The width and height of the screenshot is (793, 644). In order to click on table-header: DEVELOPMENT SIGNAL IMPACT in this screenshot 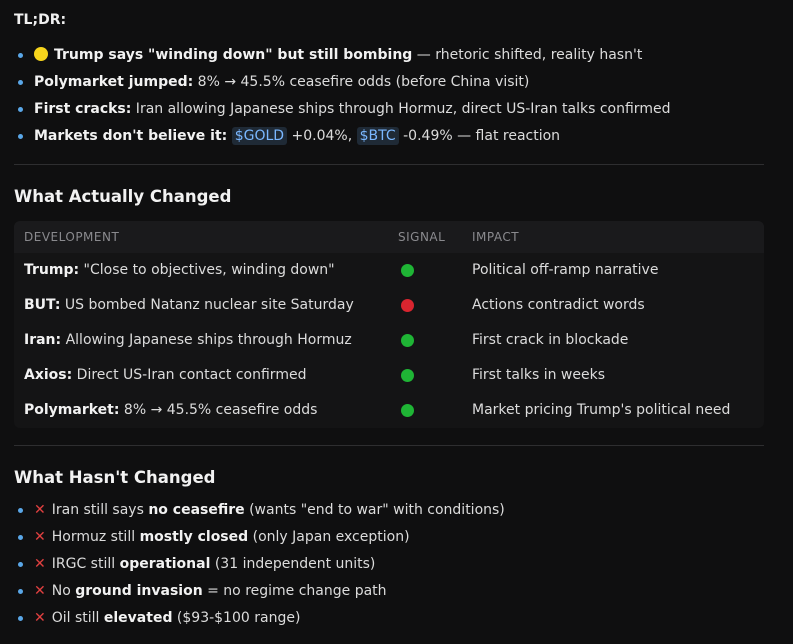, I will do `click(389, 237)`.